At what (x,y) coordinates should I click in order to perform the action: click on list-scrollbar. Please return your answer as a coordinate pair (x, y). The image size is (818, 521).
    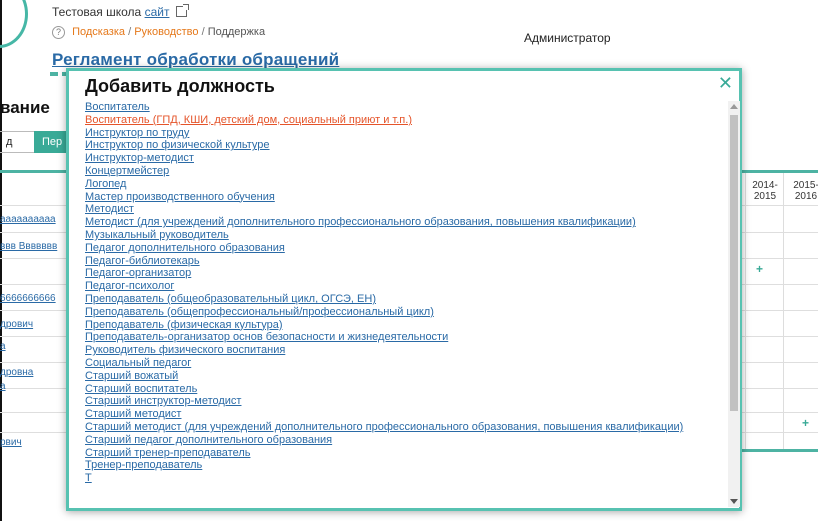
    Looking at the image, I should click on (734, 304).